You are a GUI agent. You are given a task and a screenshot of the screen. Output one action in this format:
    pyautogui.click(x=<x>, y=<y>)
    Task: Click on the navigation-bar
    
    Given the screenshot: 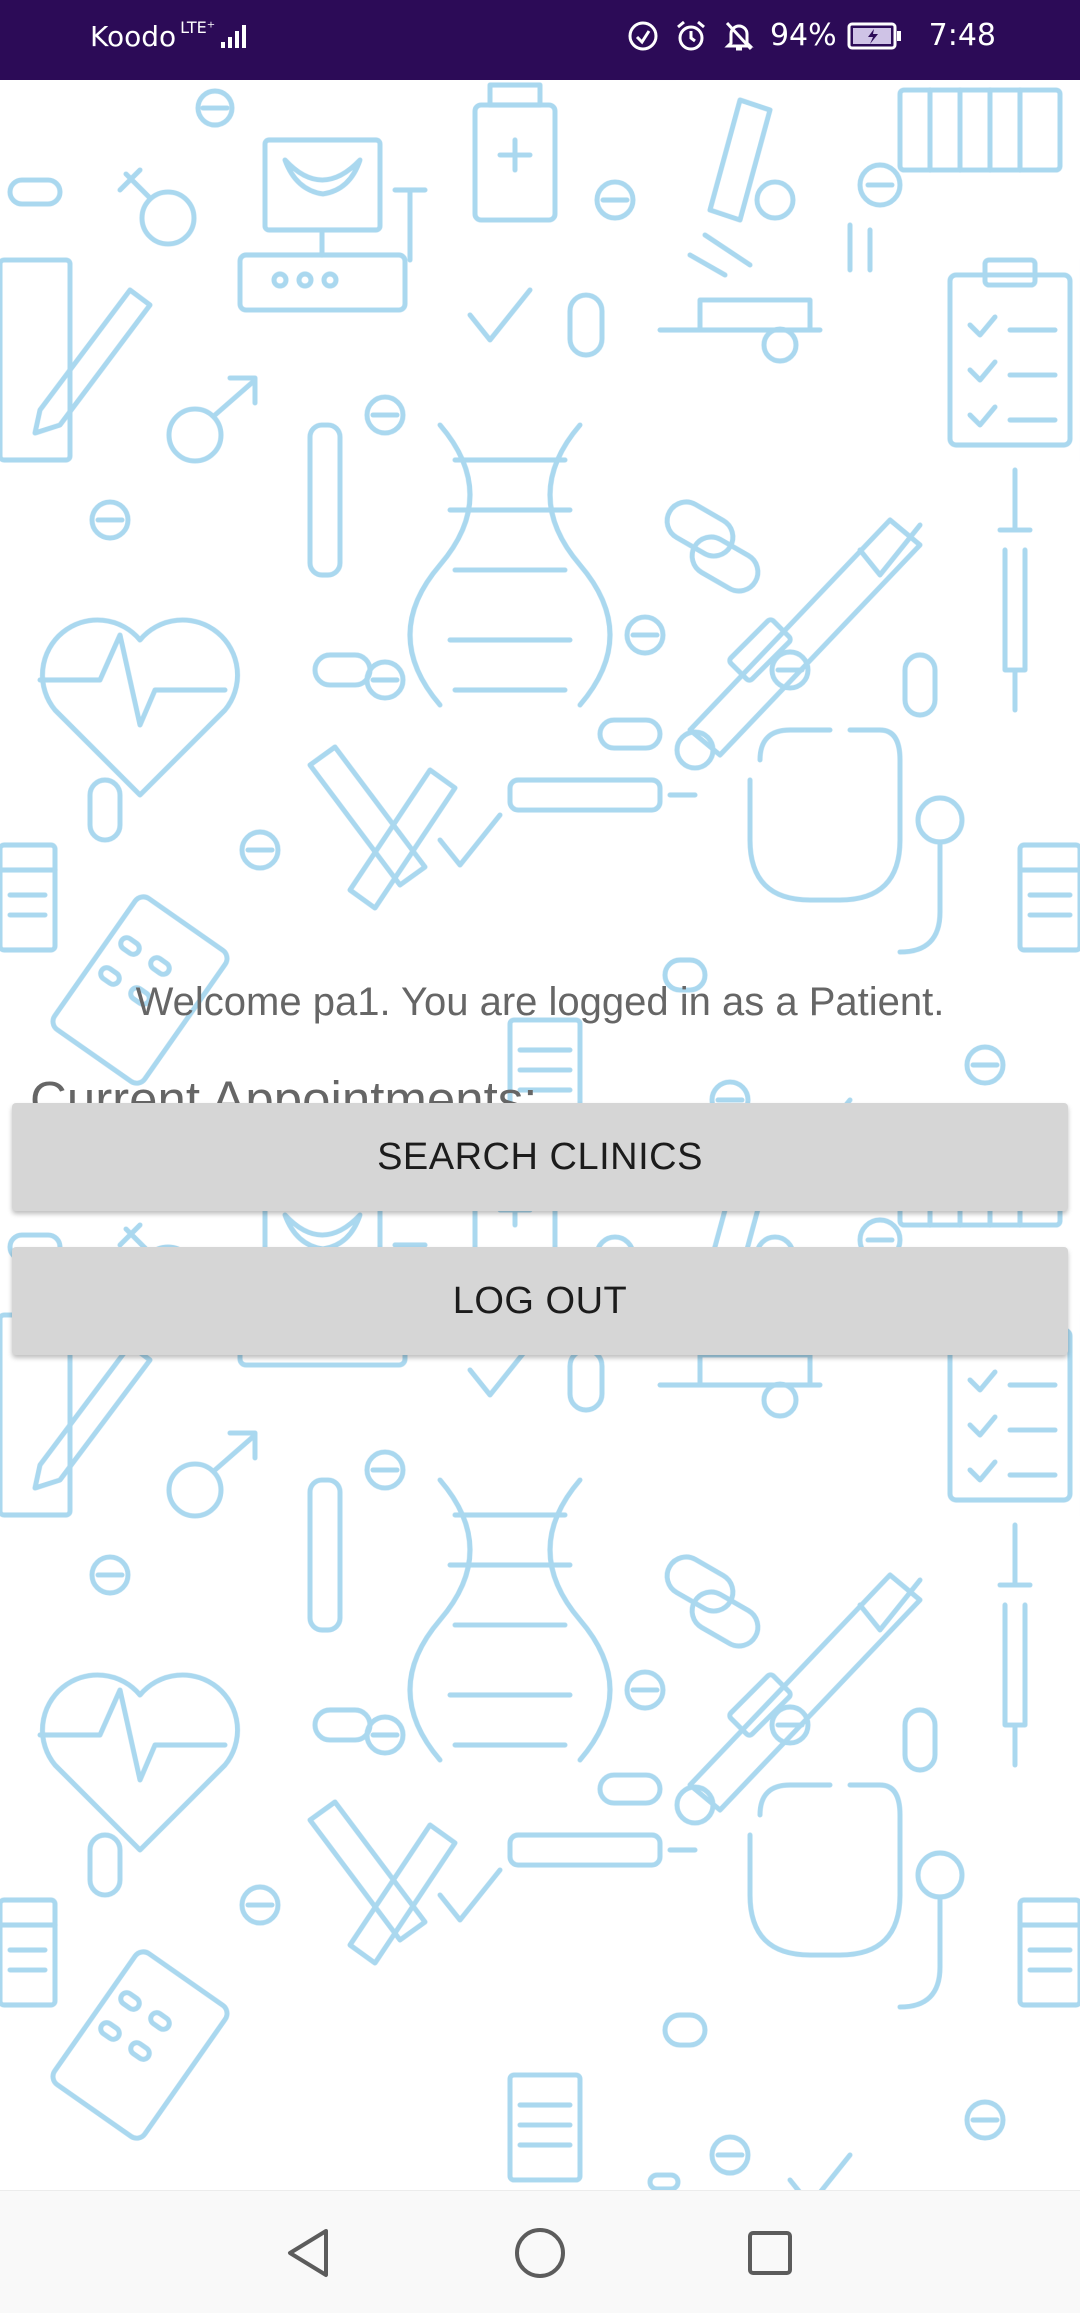 What is the action you would take?
    pyautogui.click(x=540, y=2251)
    